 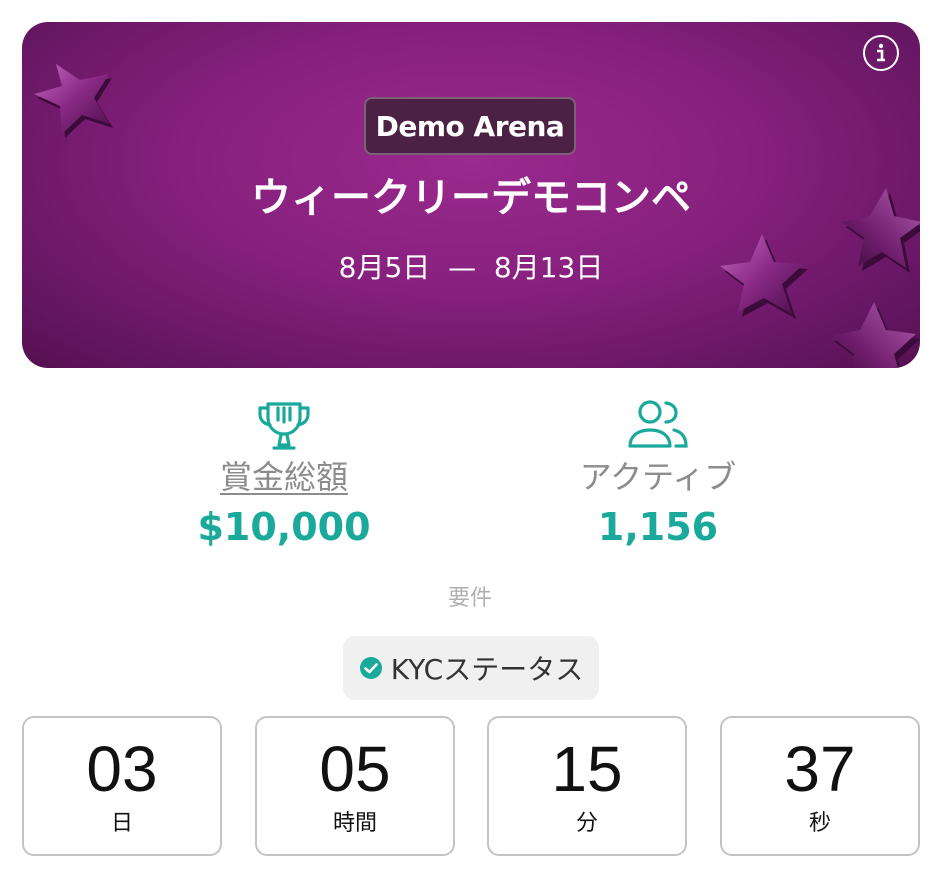 What do you see at coordinates (121, 823) in the screenshot?
I see `countdown-days-unit: 日` at bounding box center [121, 823].